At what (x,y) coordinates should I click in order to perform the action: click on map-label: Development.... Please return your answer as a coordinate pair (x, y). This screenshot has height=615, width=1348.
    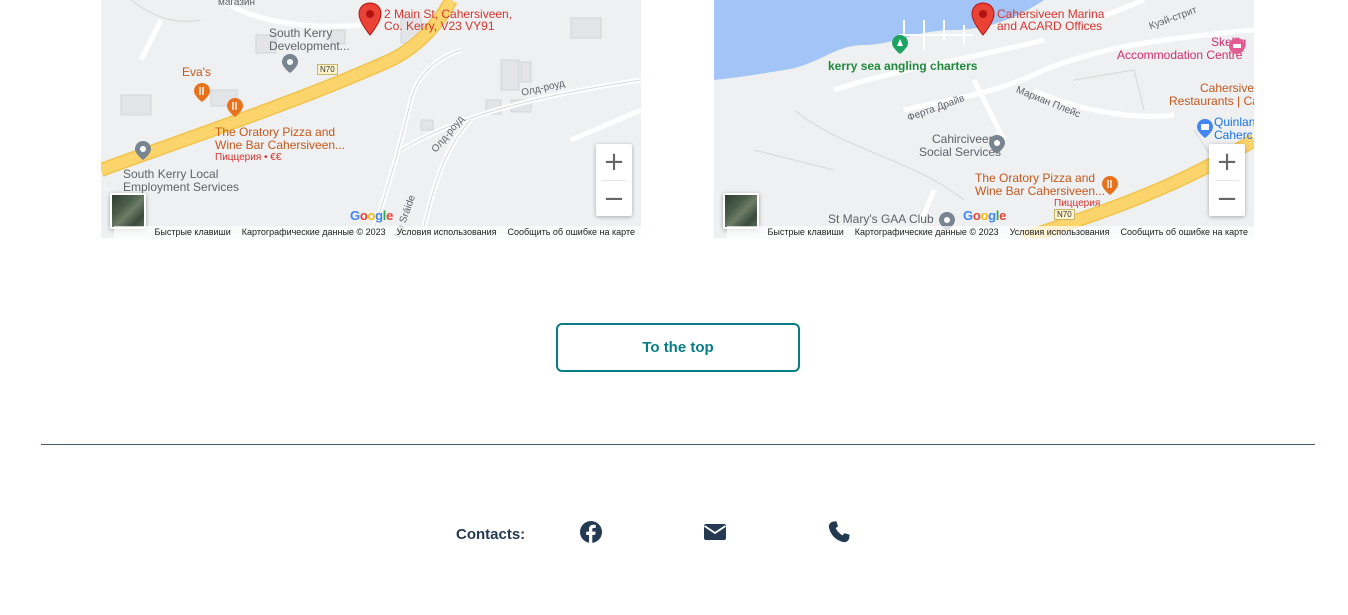
    Looking at the image, I should click on (309, 46).